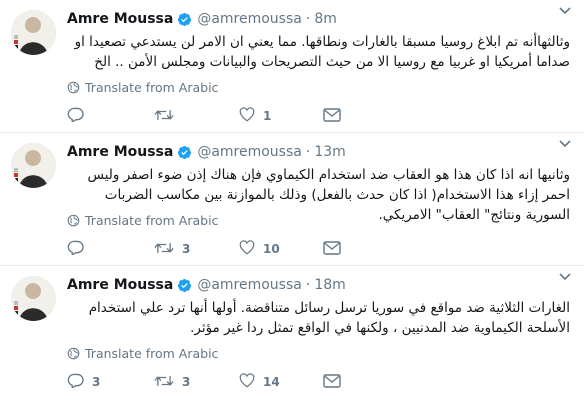 This screenshot has width=584, height=401. What do you see at coordinates (110, 382) in the screenshot?
I see `reply-button: 3` at bounding box center [110, 382].